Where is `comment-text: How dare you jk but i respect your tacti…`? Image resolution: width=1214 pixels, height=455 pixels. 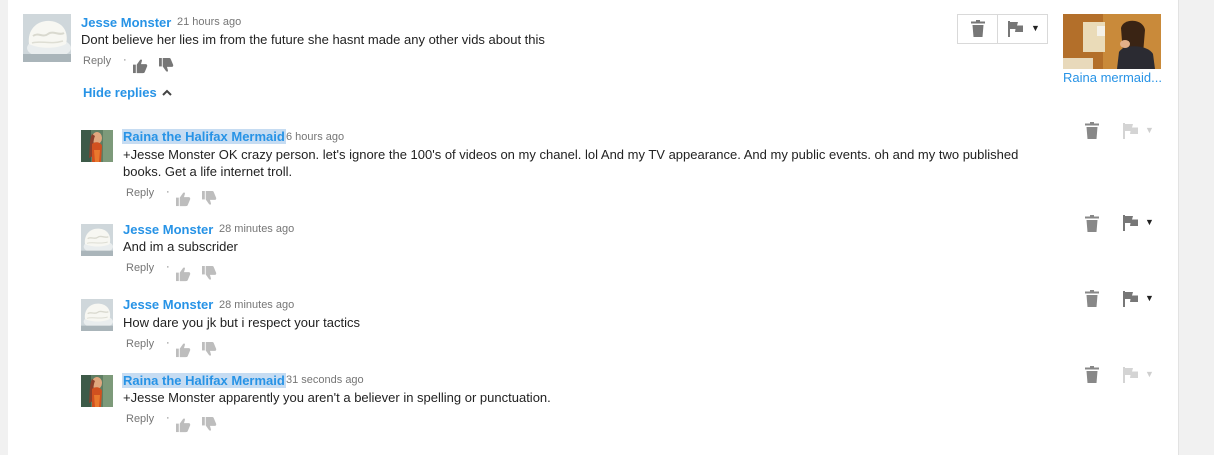 comment-text: How dare you jk but i respect your tacti… is located at coordinates (241, 322).